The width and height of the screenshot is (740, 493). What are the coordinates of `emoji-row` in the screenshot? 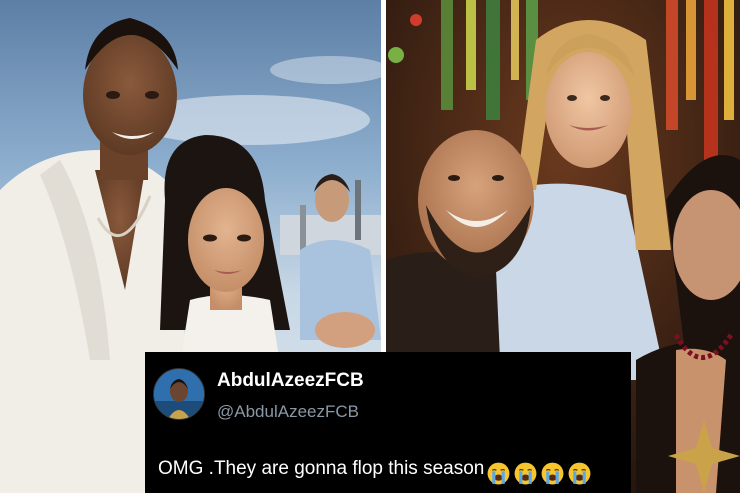 It's located at (540, 473).